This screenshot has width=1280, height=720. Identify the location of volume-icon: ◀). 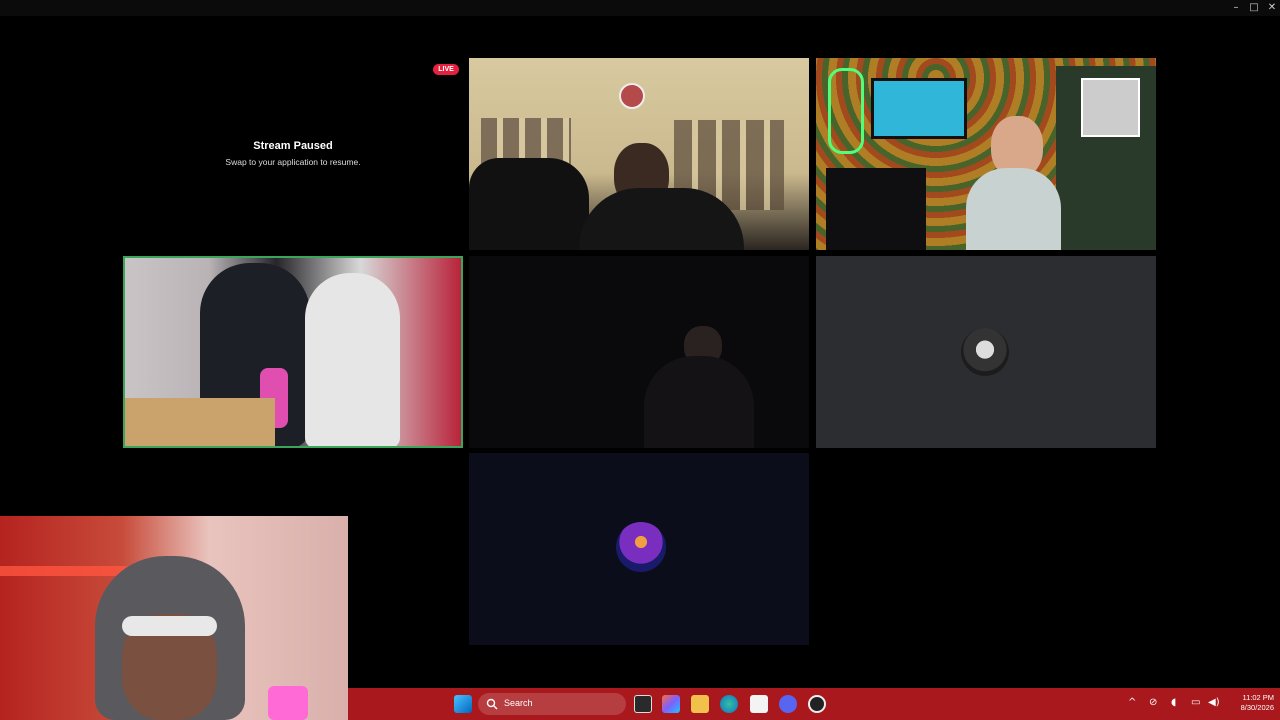
(1214, 702).